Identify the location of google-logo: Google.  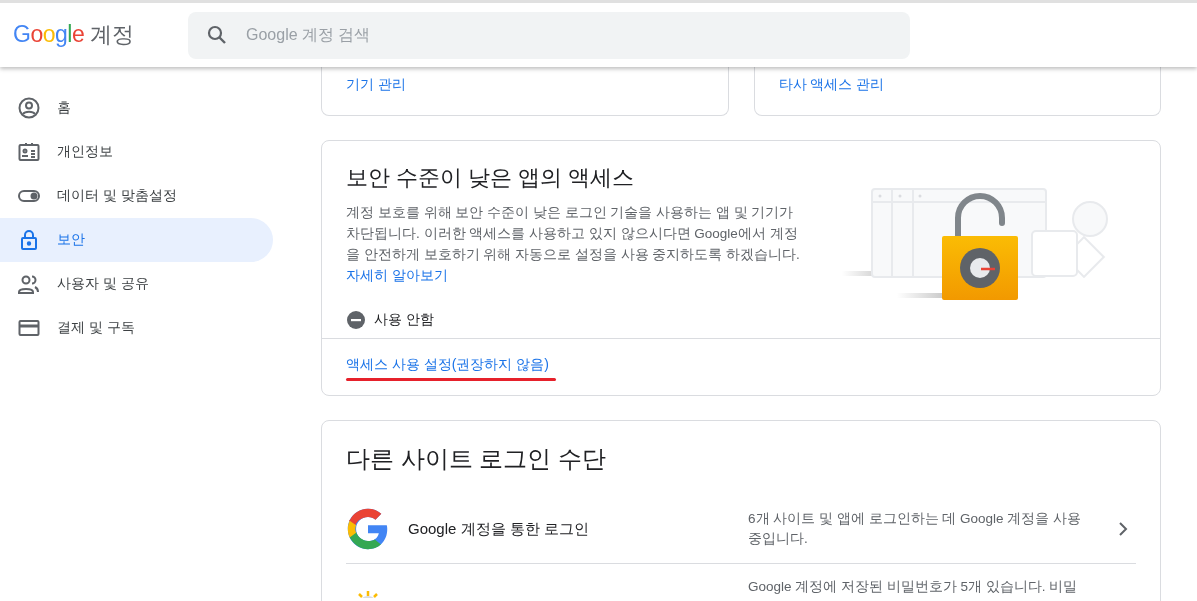
(49, 34).